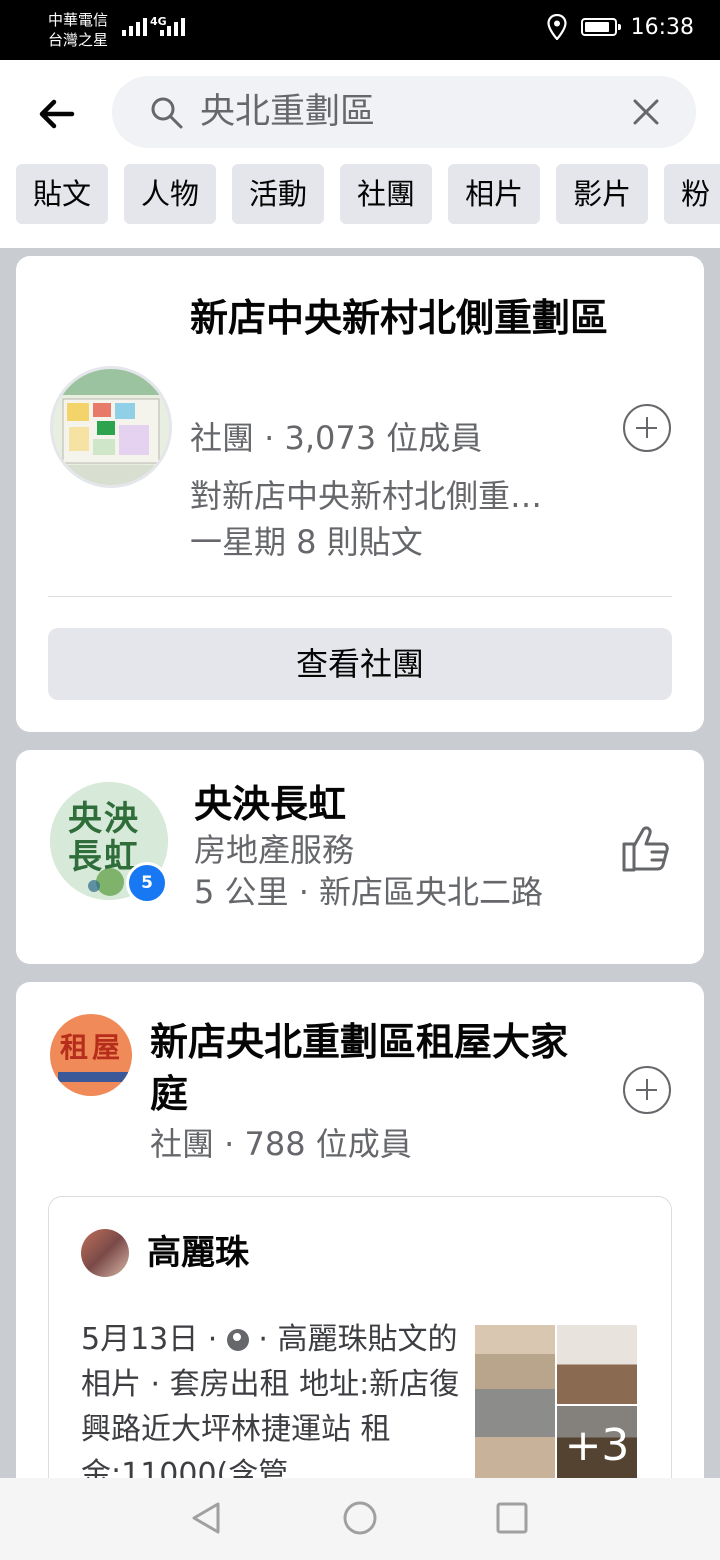 Image resolution: width=720 pixels, height=1560 pixels. I want to click on clock: 16:38, so click(662, 27).